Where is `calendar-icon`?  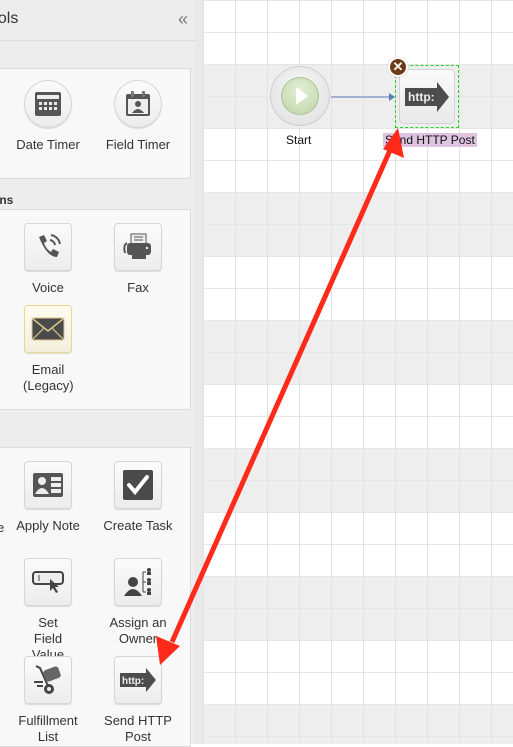
calendar-icon is located at coordinates (48, 104).